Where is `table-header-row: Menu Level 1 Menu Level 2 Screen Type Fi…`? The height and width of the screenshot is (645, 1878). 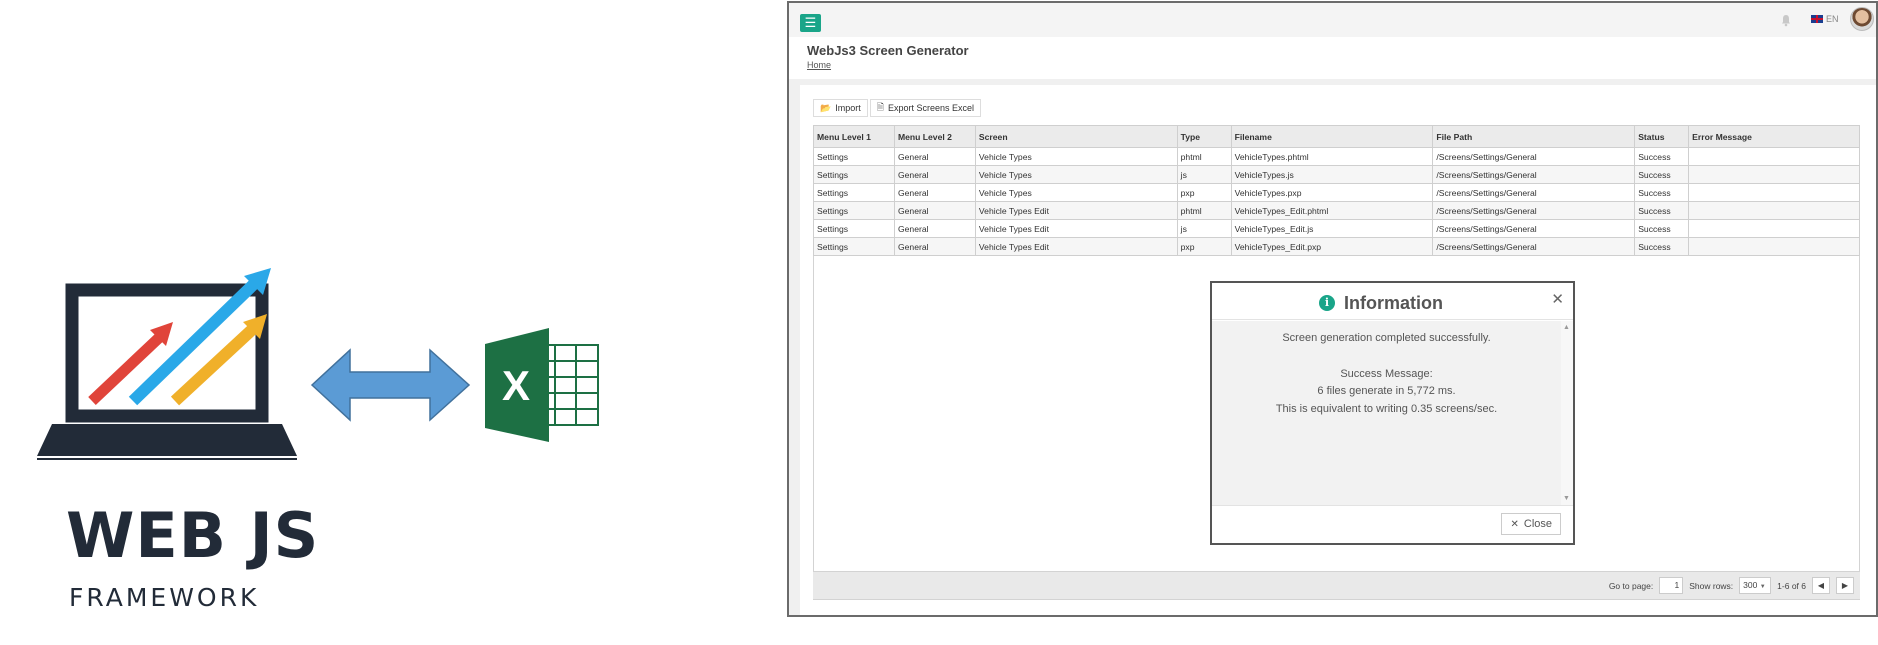 table-header-row: Menu Level 1 Menu Level 2 Screen Type Fi… is located at coordinates (1336, 136).